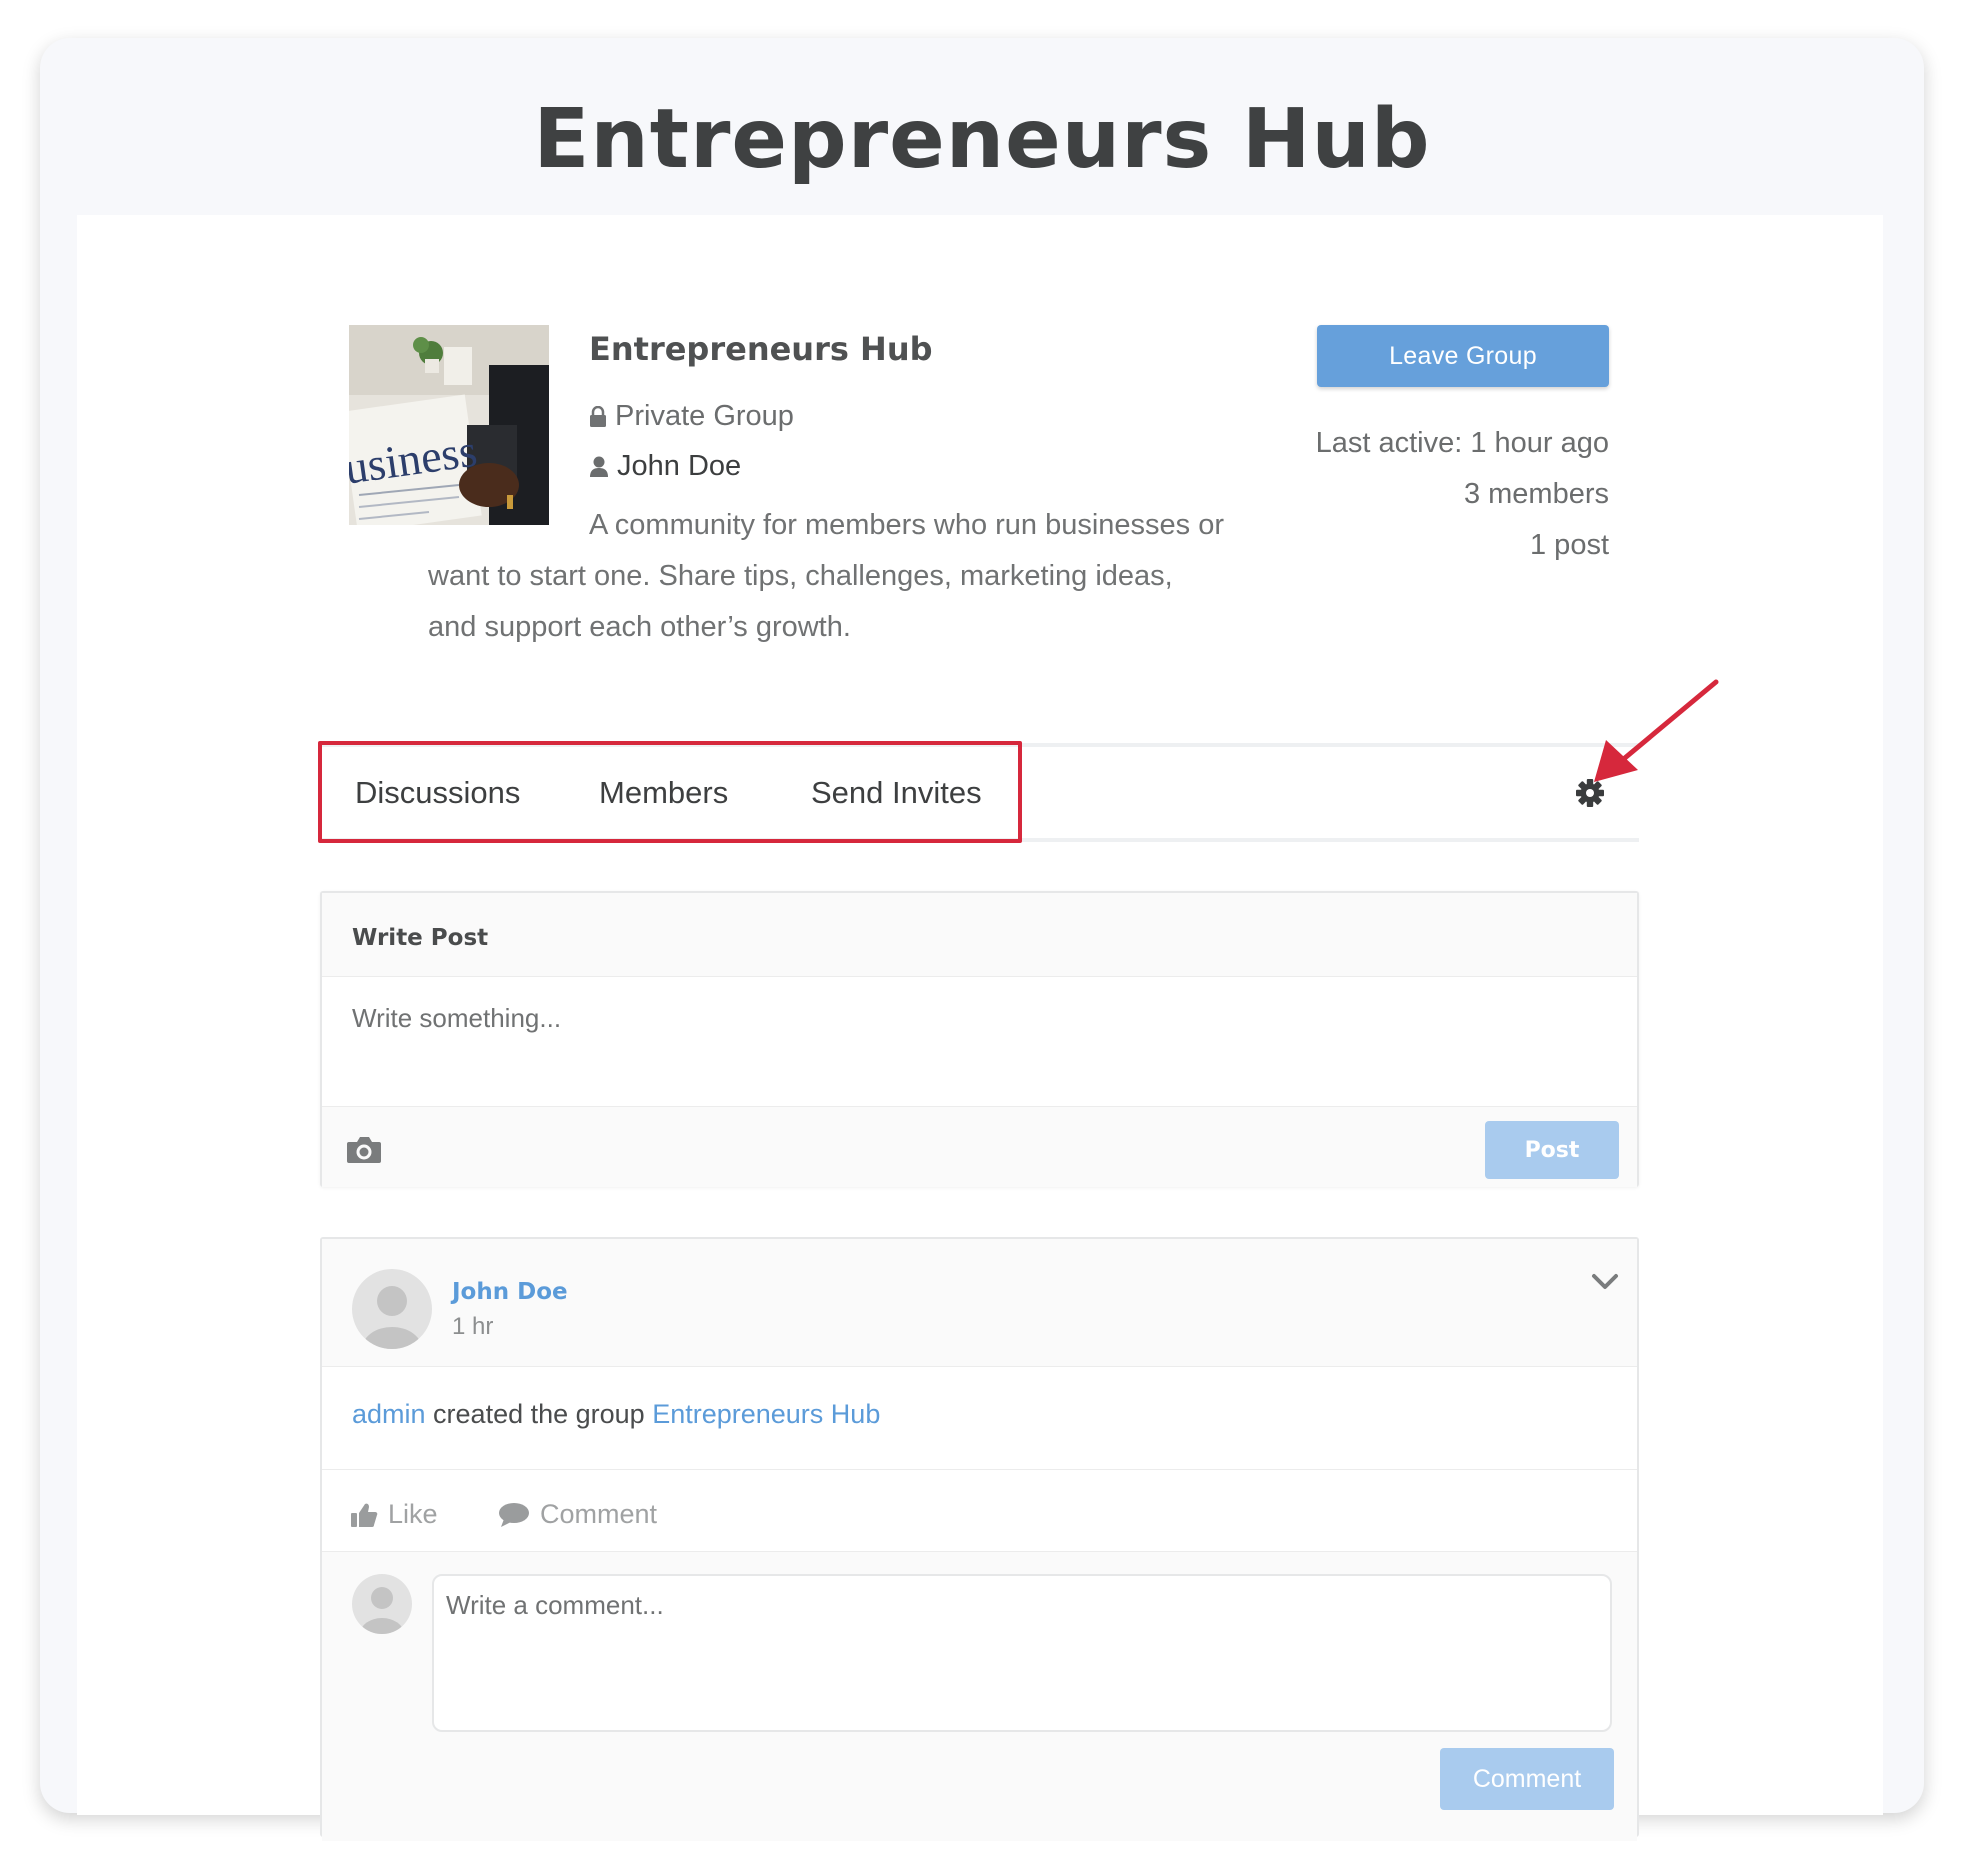 The height and width of the screenshot is (1853, 1964). I want to click on write-post-title: Write Post, so click(420, 938).